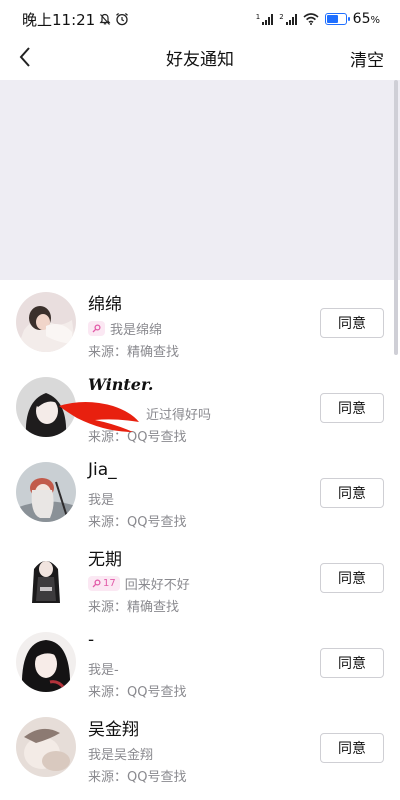 This screenshot has width=400, height=800. What do you see at coordinates (99, 417) in the screenshot?
I see `redaction-scribble` at bounding box center [99, 417].